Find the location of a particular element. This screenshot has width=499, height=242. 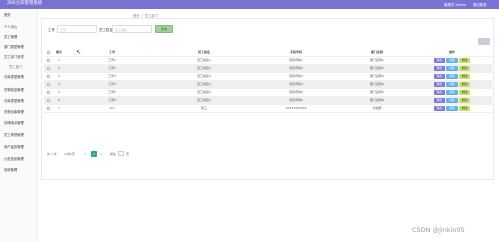

column-header-dept: 部门名称 is located at coordinates (377, 53).